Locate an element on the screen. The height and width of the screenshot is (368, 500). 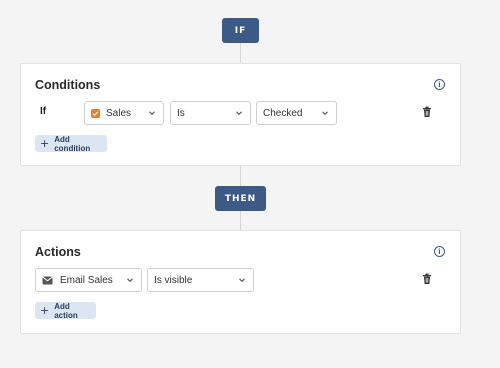
condition-field-value: Sales is located at coordinates (119, 113).